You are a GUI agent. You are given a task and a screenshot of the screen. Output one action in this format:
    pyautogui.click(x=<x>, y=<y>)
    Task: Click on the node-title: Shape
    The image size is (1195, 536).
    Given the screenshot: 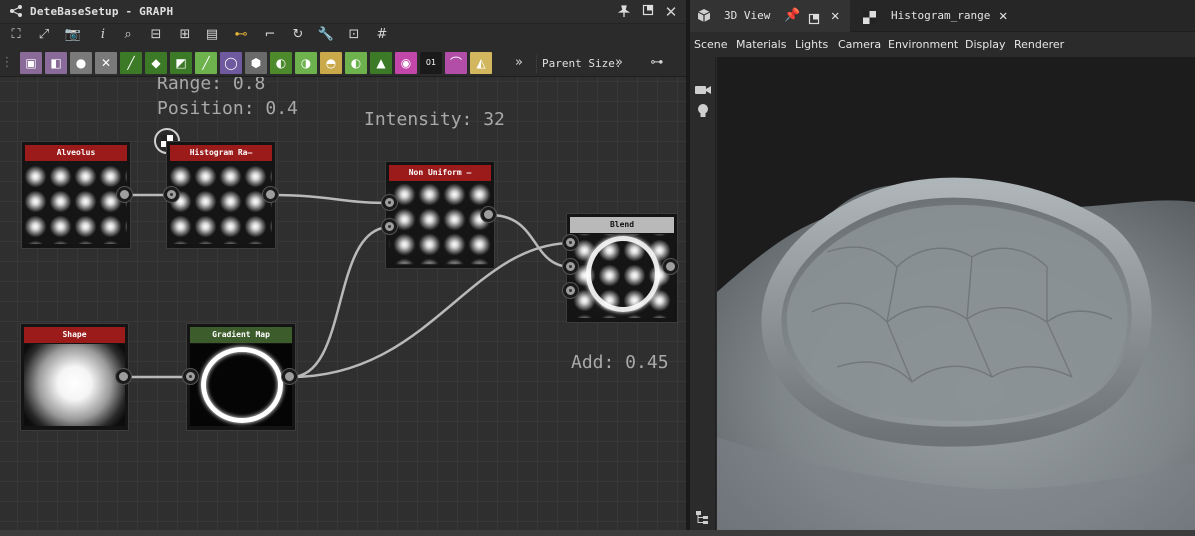 What is the action you would take?
    pyautogui.click(x=74, y=335)
    